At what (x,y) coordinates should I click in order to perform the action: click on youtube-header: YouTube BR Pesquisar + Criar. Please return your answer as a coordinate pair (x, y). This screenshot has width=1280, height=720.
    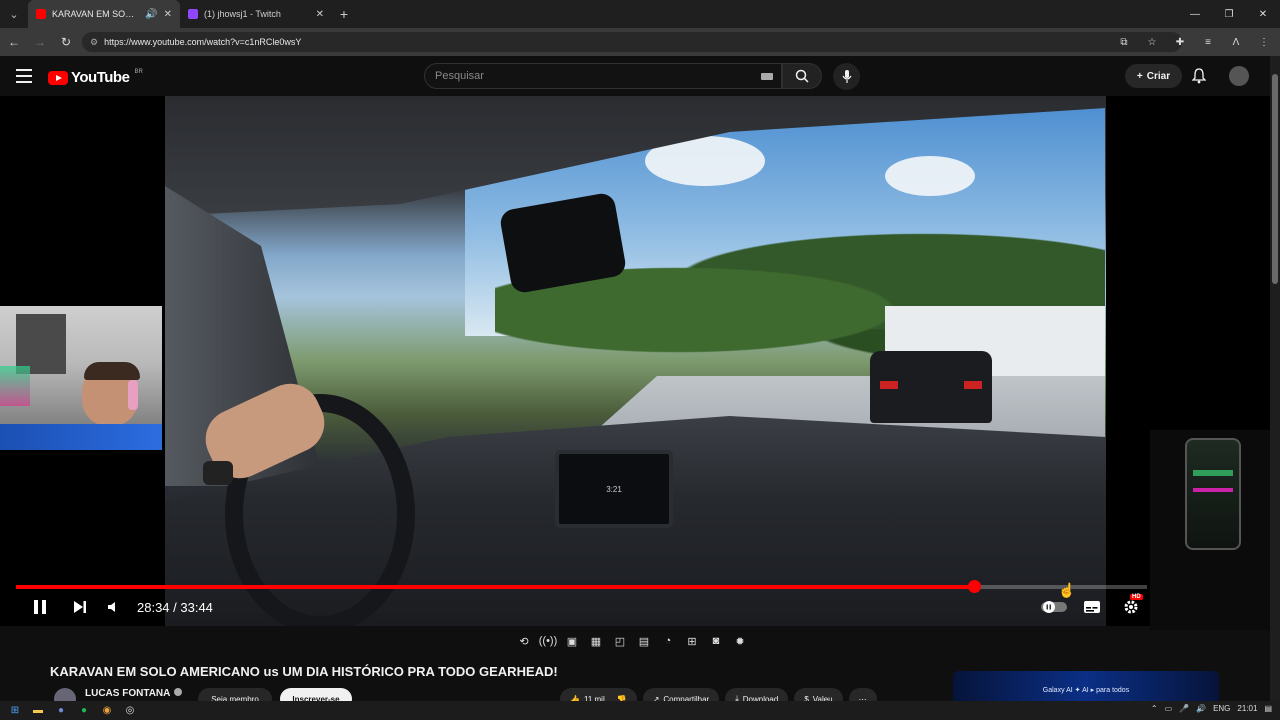
    Looking at the image, I should click on (635, 76).